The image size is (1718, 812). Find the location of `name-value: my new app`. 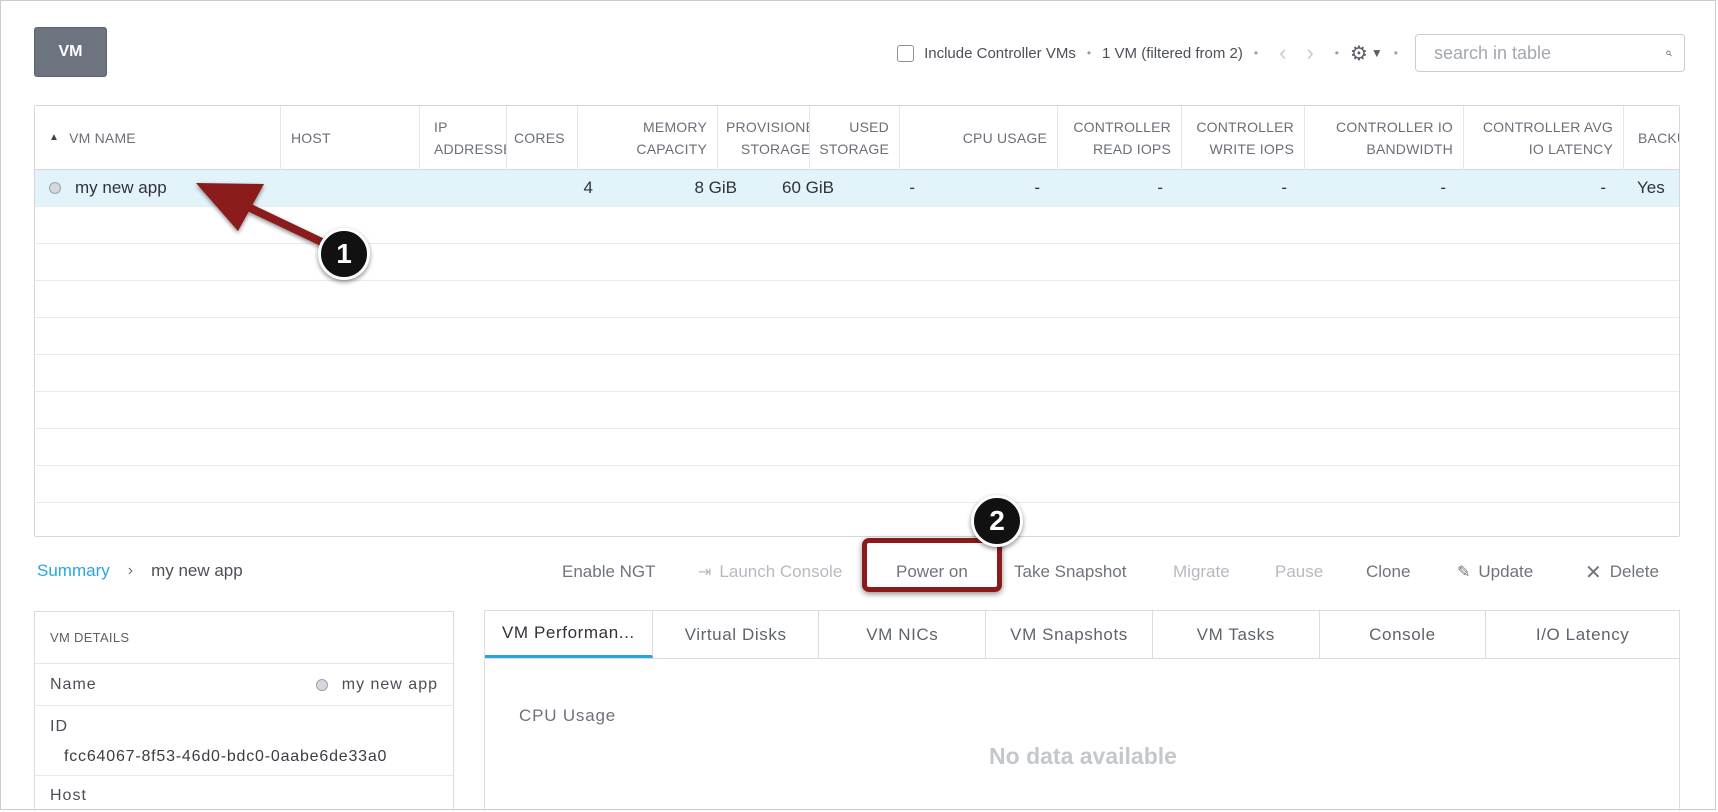

name-value: my new app is located at coordinates (389, 684).